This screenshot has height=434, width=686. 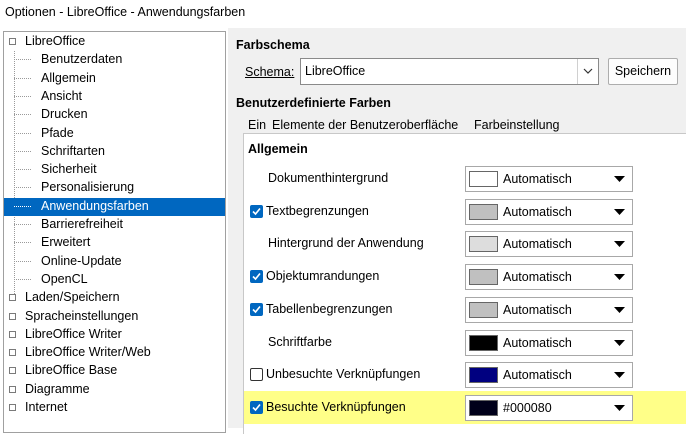 I want to click on color-setting-row: Schriftfarbe Automatisch, so click(x=465, y=342).